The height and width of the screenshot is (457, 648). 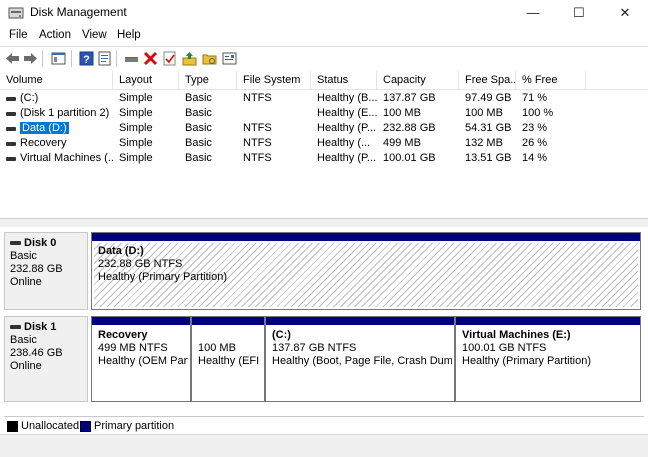 What do you see at coordinates (26, 366) in the screenshot?
I see `disk-state: Online` at bounding box center [26, 366].